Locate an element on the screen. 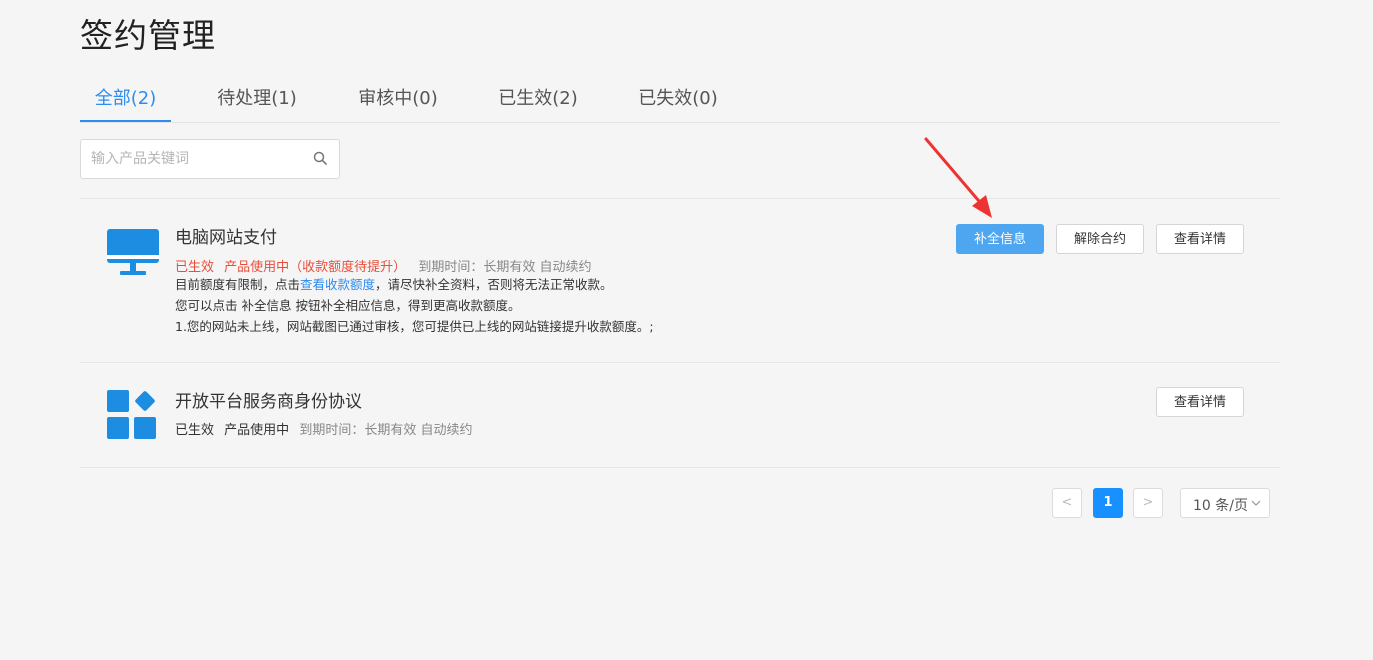  product-name: 开放平台服务商身份协议 is located at coordinates (268, 402).